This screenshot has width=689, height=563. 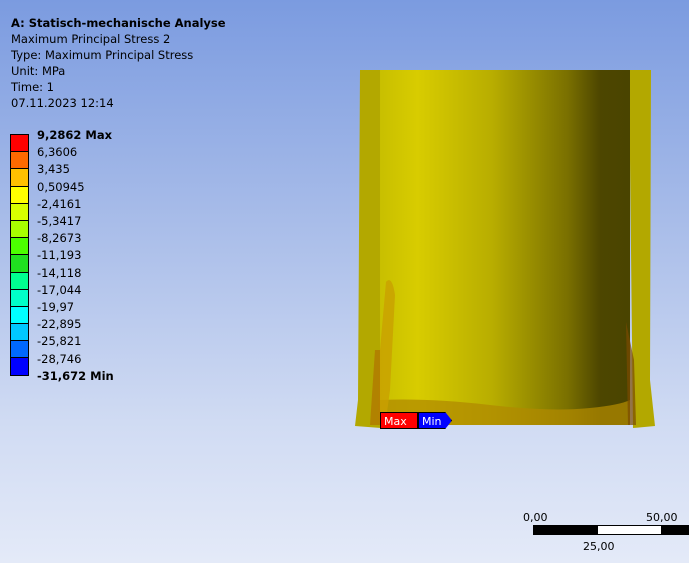 I want to click on legend-label: 0,50945, so click(x=61, y=186).